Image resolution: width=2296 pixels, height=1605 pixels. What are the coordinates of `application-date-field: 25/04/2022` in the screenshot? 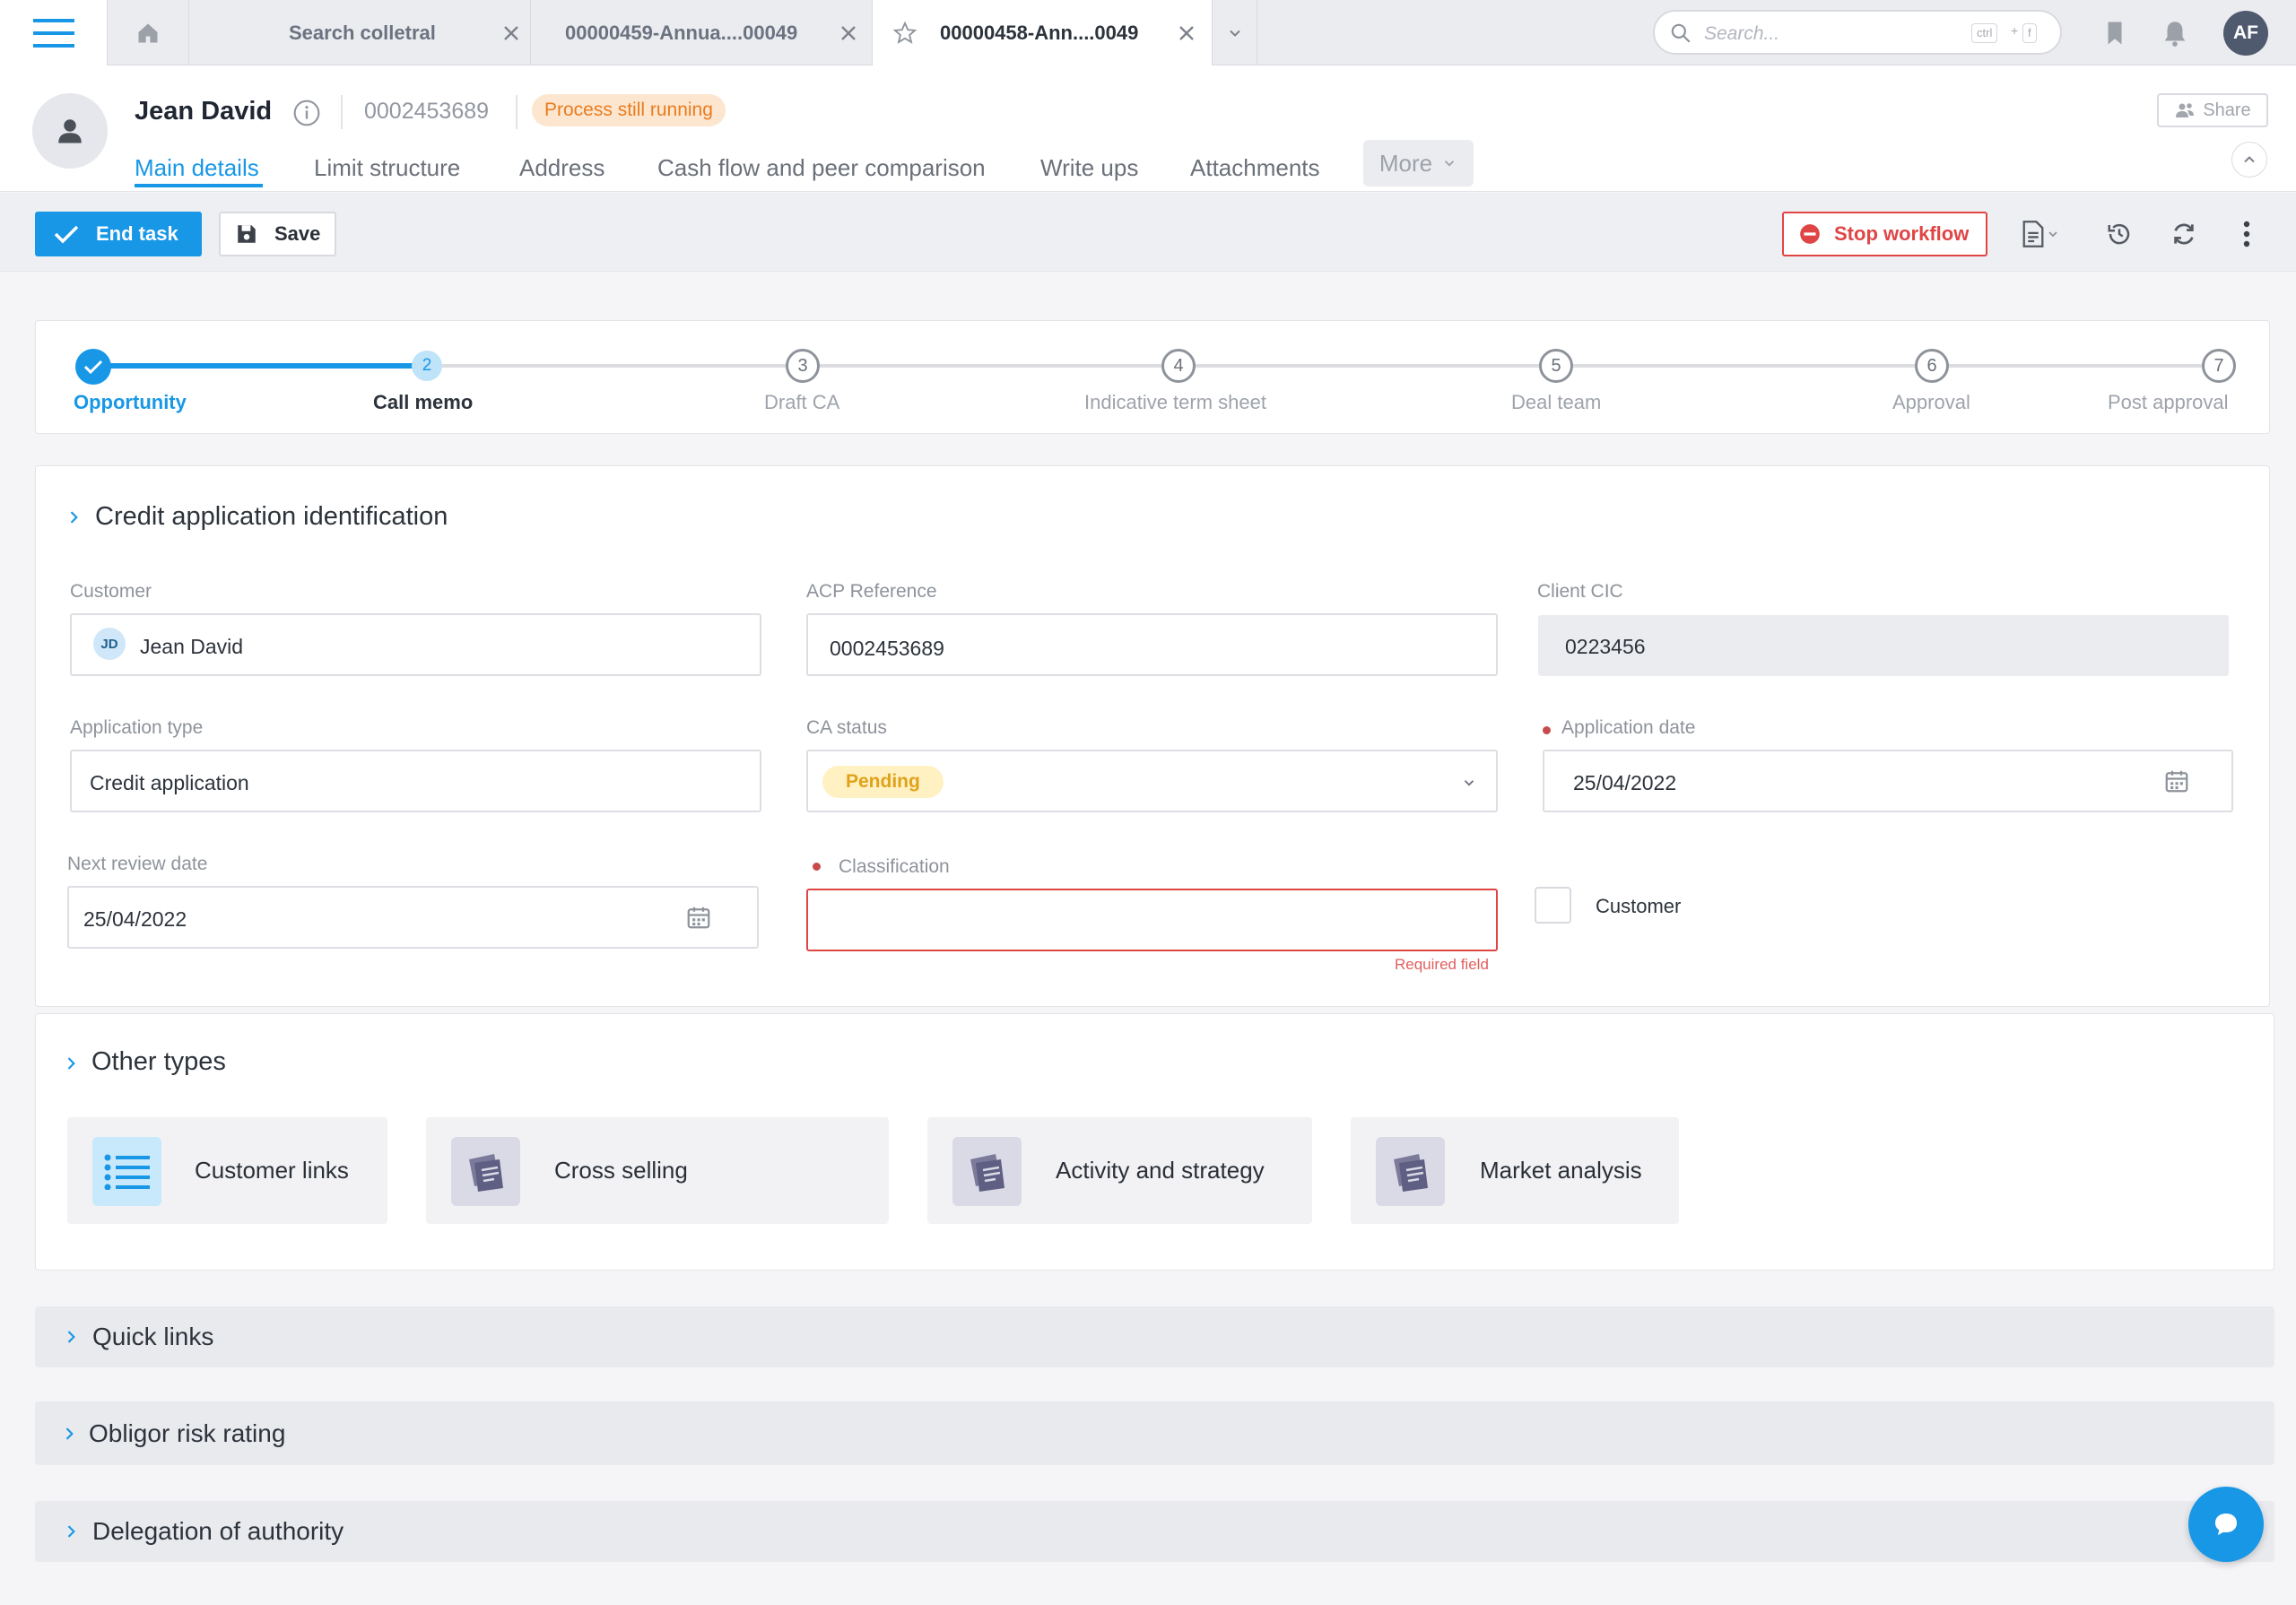 It's located at (1888, 781).